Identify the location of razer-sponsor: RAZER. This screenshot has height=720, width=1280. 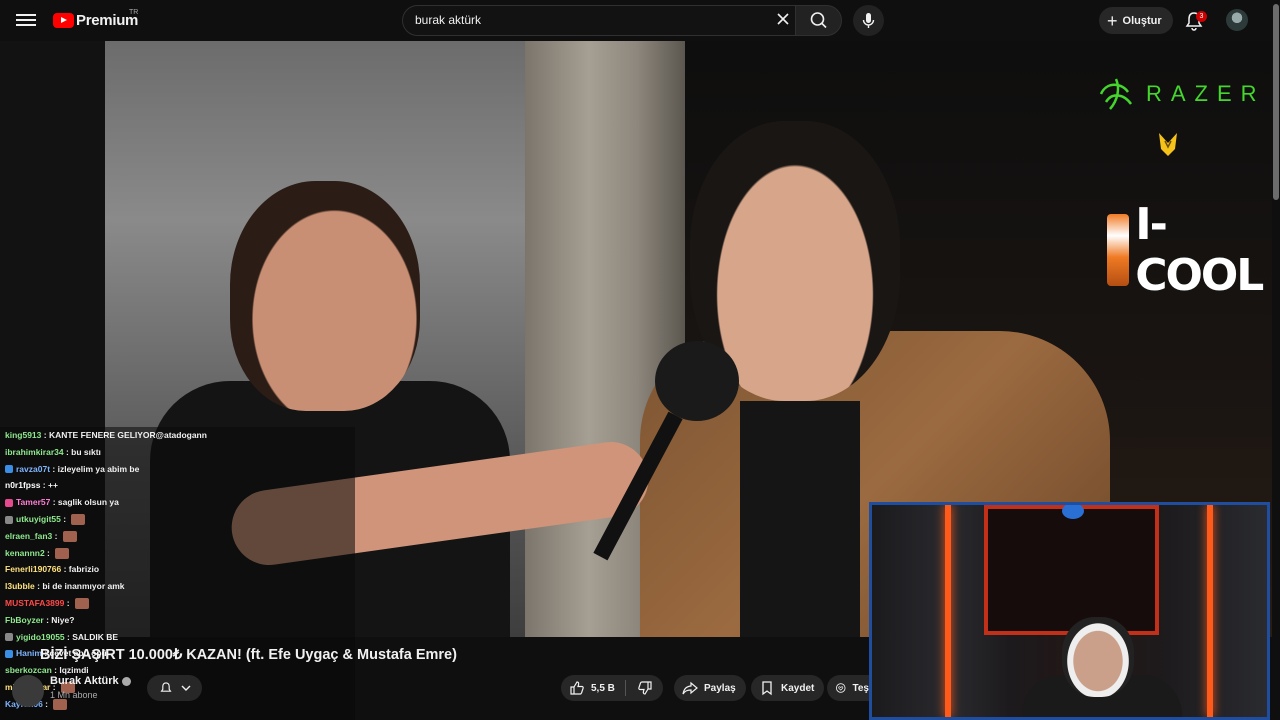
(1181, 94).